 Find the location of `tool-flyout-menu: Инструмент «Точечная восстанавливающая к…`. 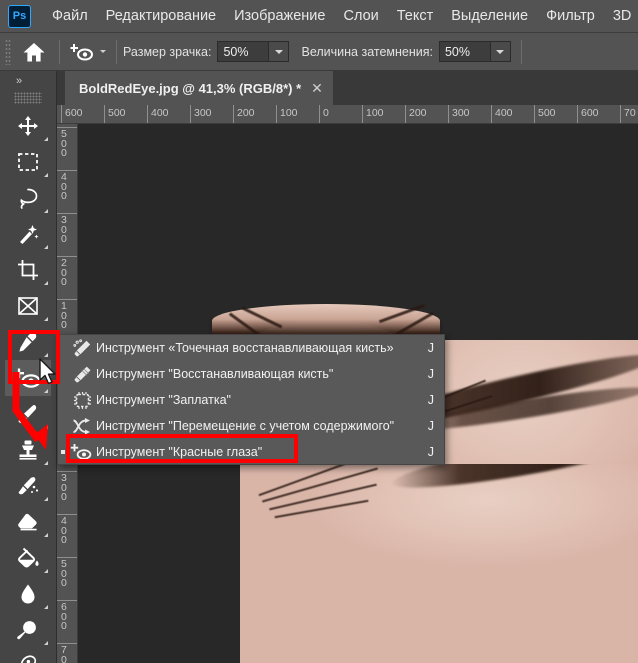

tool-flyout-menu: Инструмент «Точечная восстанавливающая к… is located at coordinates (251, 399).